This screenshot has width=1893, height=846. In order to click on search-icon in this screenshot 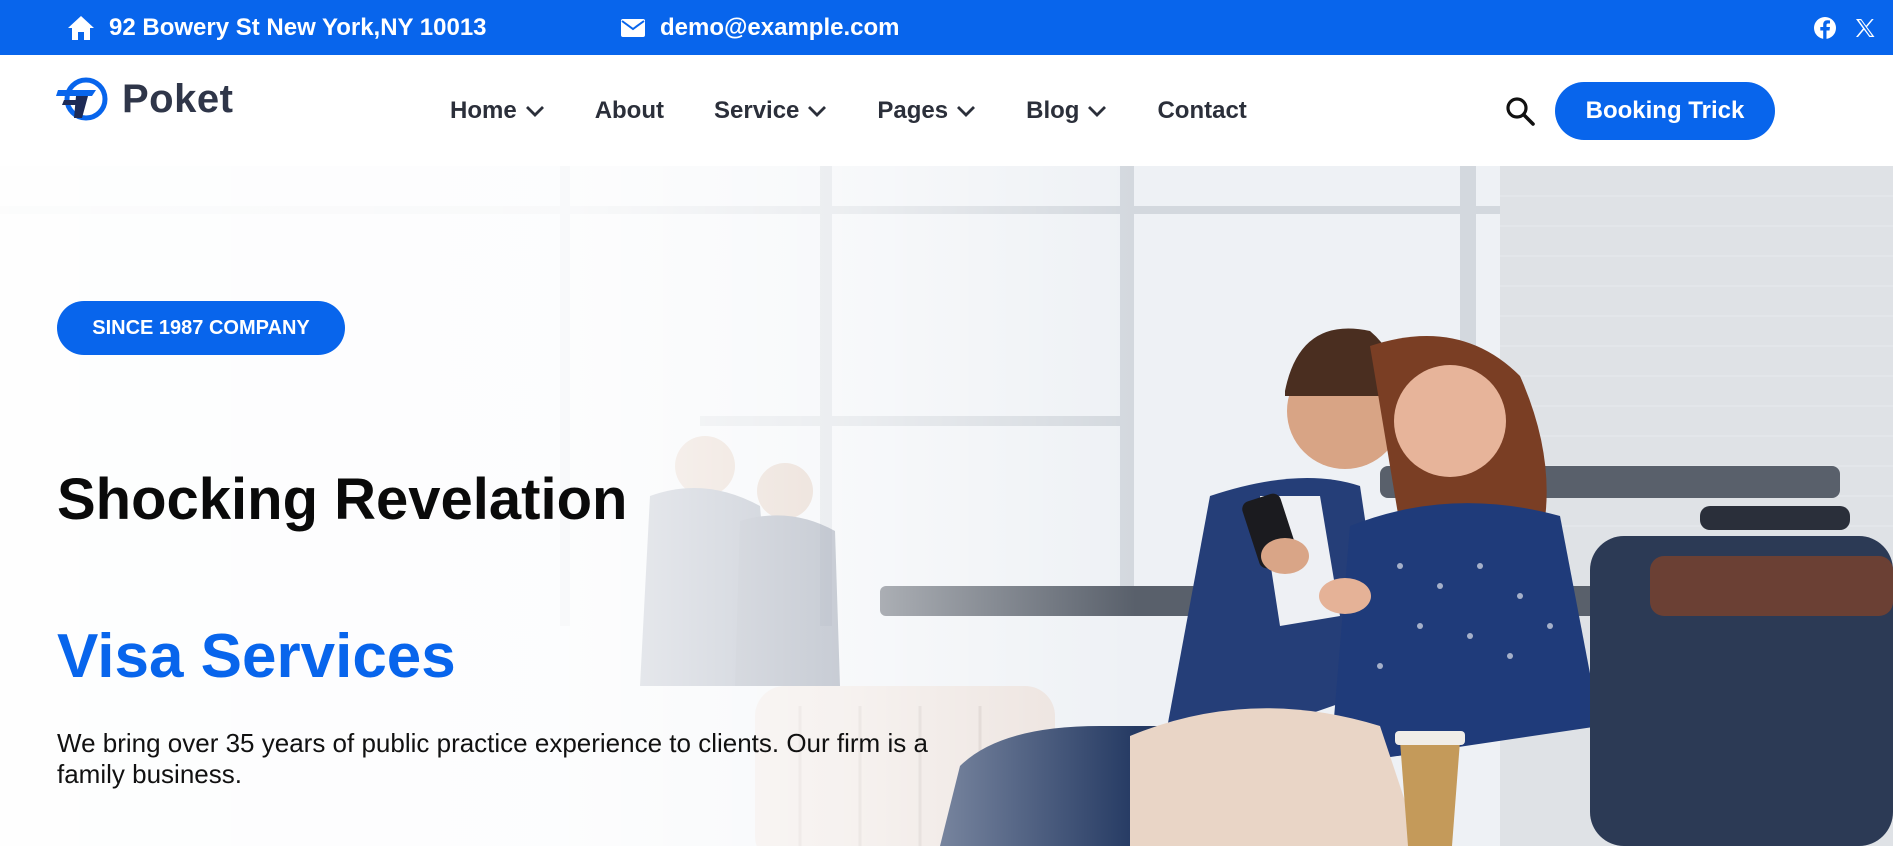, I will do `click(1520, 111)`.